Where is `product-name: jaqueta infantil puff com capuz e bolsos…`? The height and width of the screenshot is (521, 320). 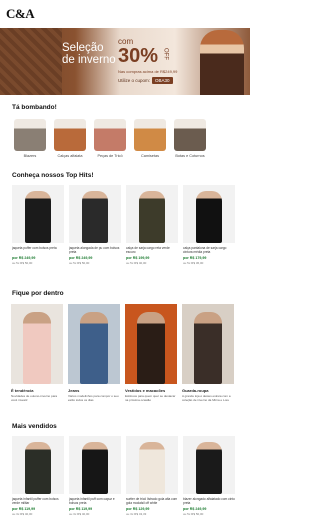
product-name: jaqueta infantil puff com capuz e bolsos… is located at coordinates (95, 501).